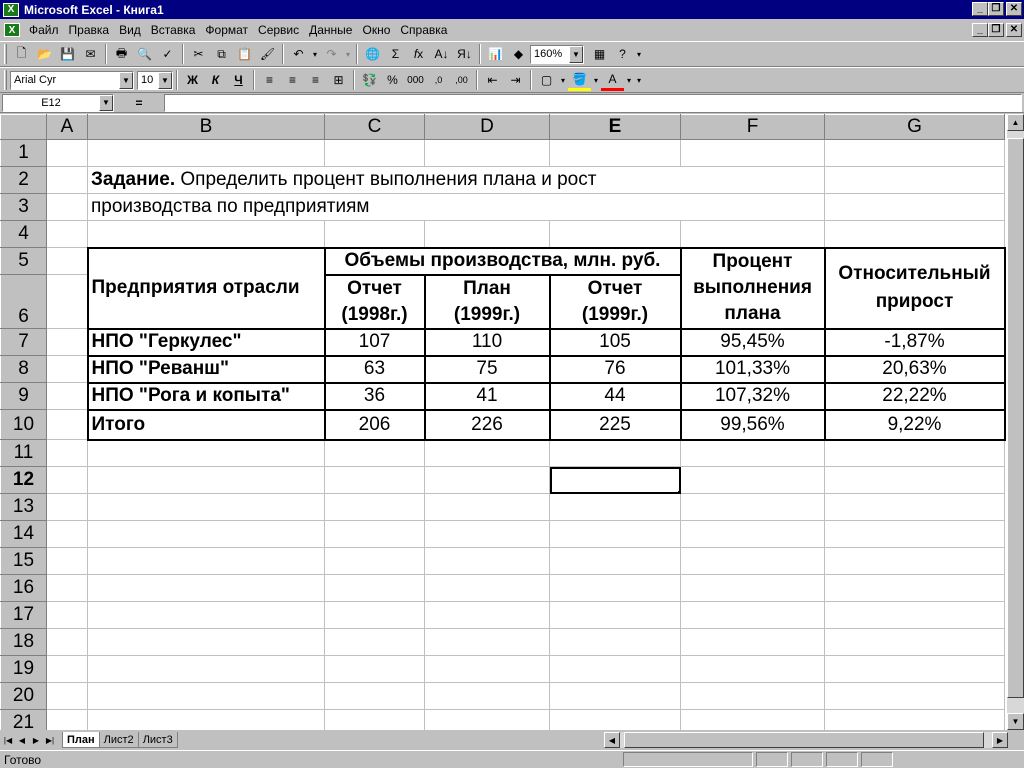 The width and height of the screenshot is (1024, 768). What do you see at coordinates (557, 54) in the screenshot?
I see `zoom-combo: 160% ▼` at bounding box center [557, 54].